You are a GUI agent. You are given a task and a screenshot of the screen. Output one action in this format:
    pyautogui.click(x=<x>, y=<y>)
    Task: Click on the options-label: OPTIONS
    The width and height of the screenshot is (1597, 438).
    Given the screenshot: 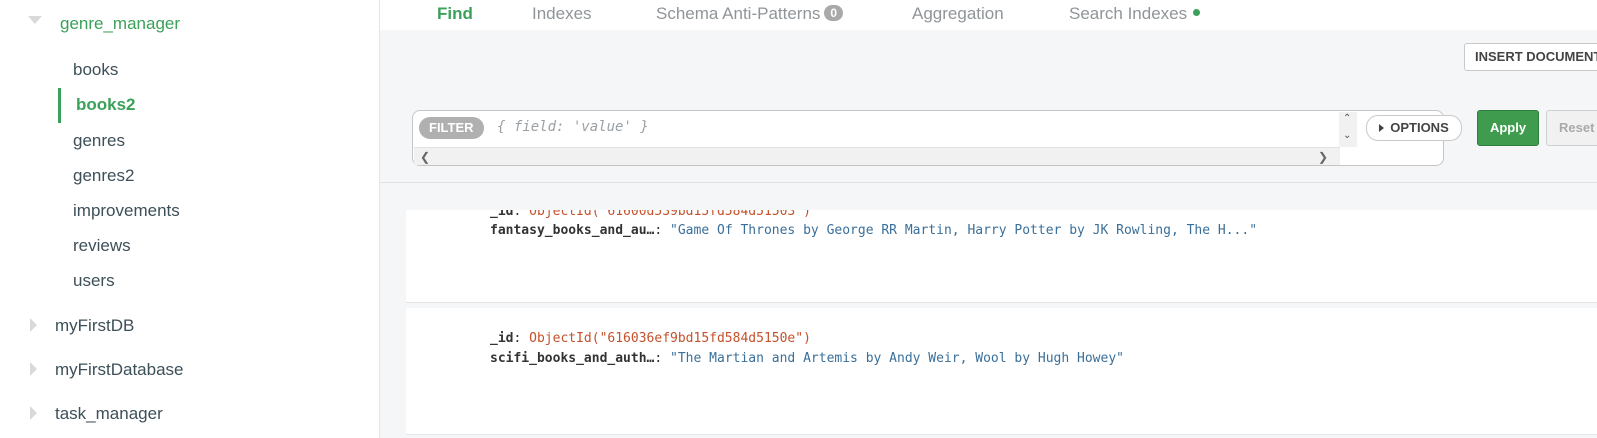 What is the action you would take?
    pyautogui.click(x=1419, y=127)
    